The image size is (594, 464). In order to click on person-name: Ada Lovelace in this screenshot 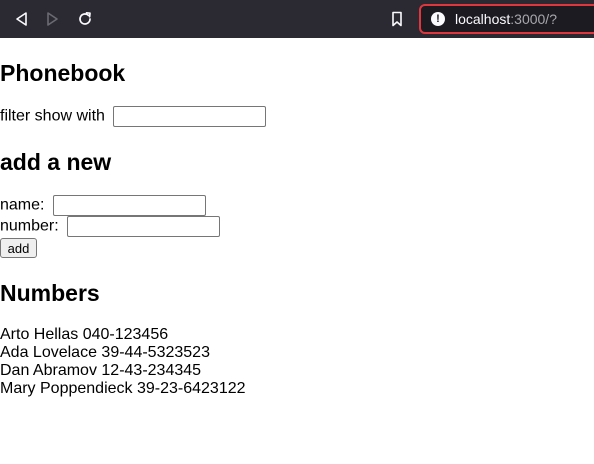, I will do `click(48, 352)`.